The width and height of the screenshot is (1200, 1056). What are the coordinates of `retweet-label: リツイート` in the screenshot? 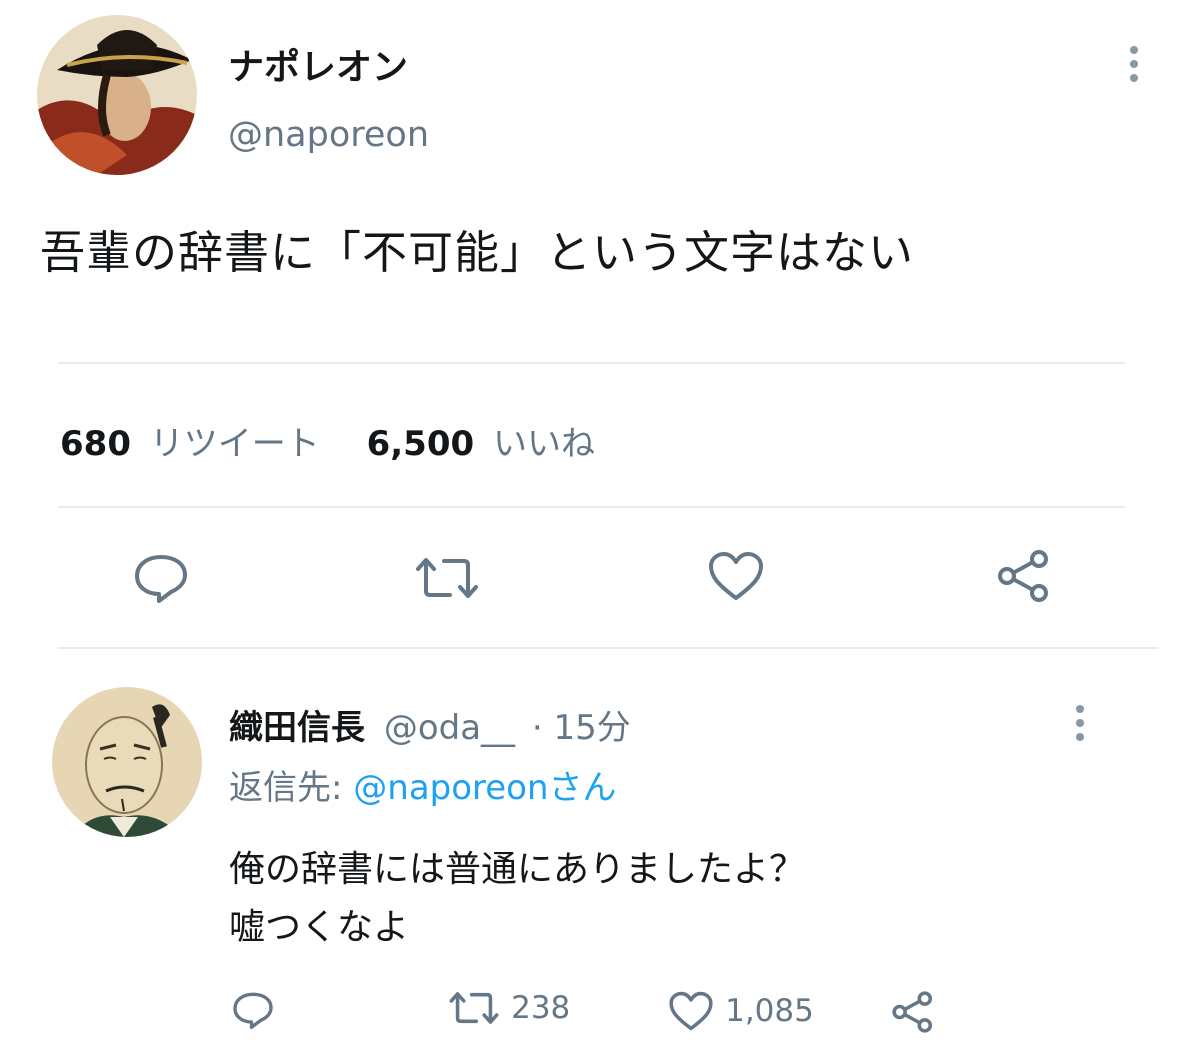 It's located at (235, 444).